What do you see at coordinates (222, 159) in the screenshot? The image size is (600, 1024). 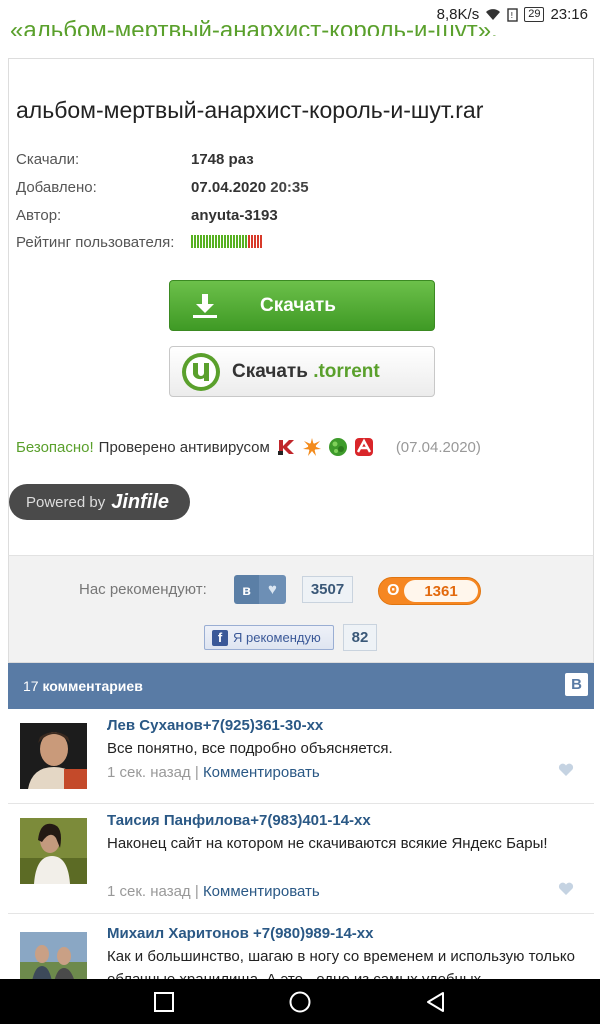 I see `downloads-value: 1748 раз` at bounding box center [222, 159].